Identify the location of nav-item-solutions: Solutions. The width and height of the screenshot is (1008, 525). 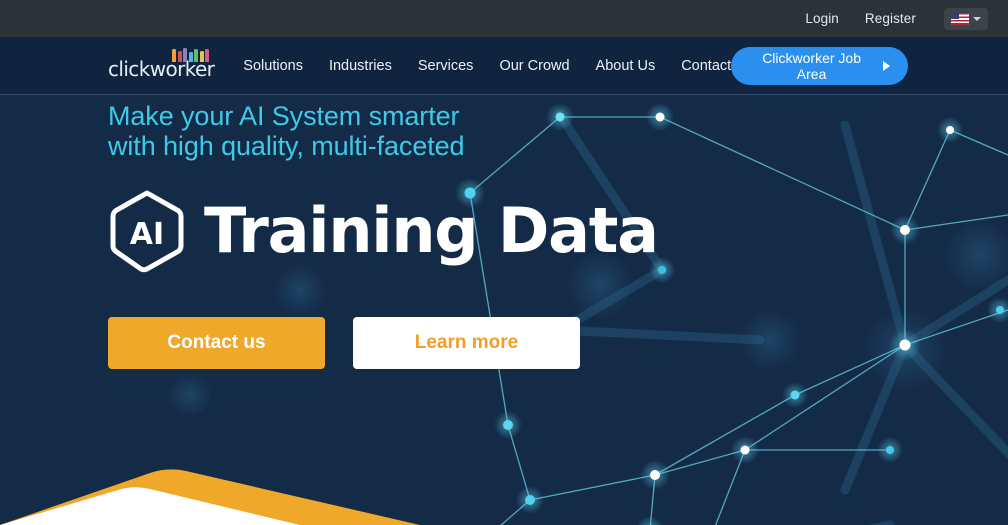
(273, 66).